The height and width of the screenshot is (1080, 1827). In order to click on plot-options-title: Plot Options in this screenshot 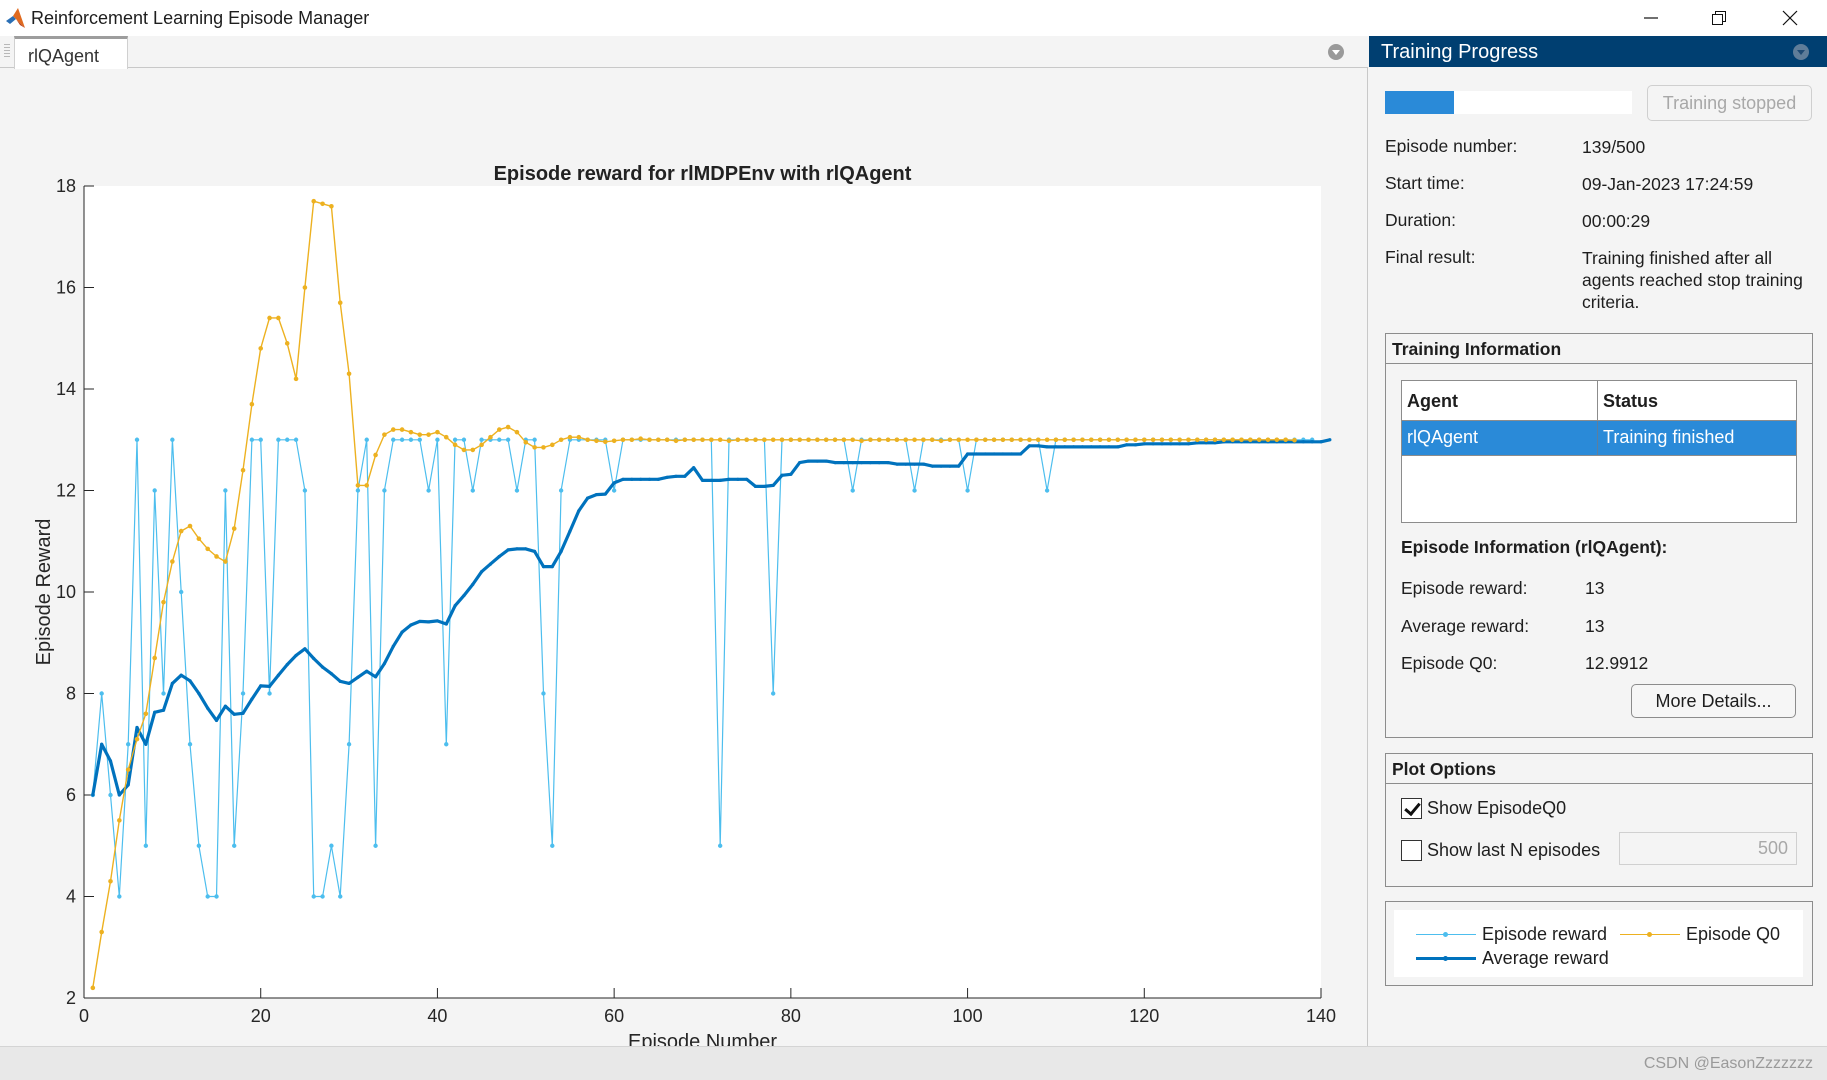, I will do `click(1599, 769)`.